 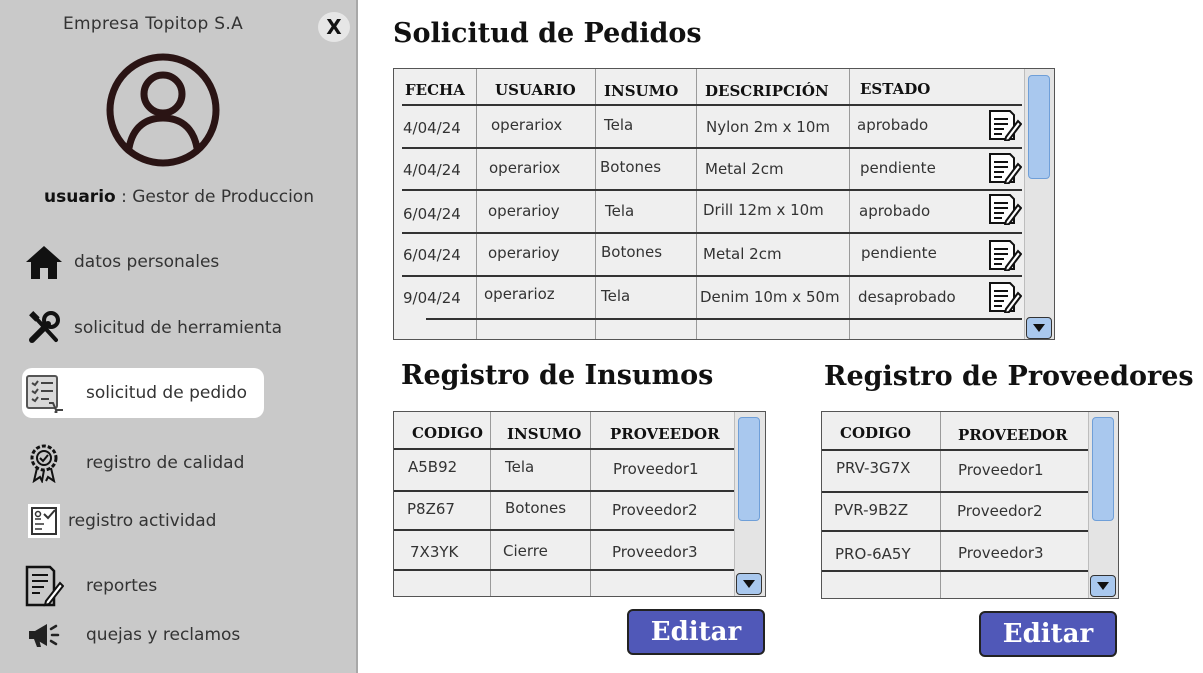 I want to click on close-button: X, so click(x=334, y=27).